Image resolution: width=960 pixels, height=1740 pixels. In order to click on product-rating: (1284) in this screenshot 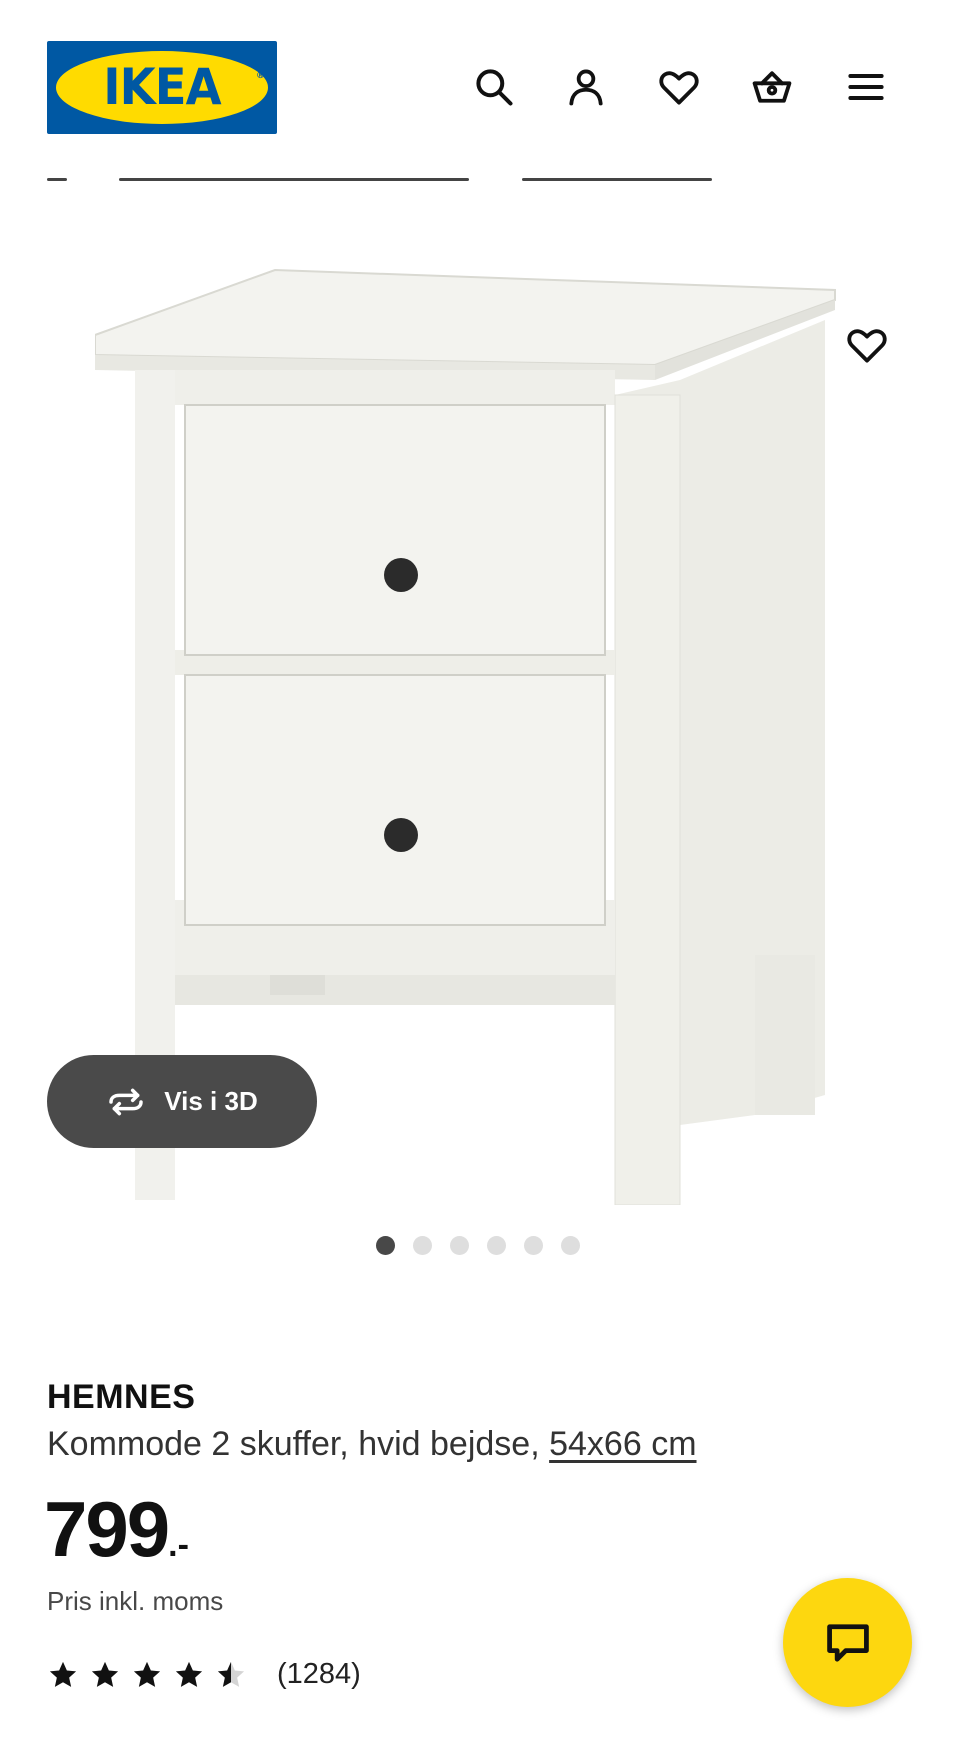, I will do `click(204, 1674)`.